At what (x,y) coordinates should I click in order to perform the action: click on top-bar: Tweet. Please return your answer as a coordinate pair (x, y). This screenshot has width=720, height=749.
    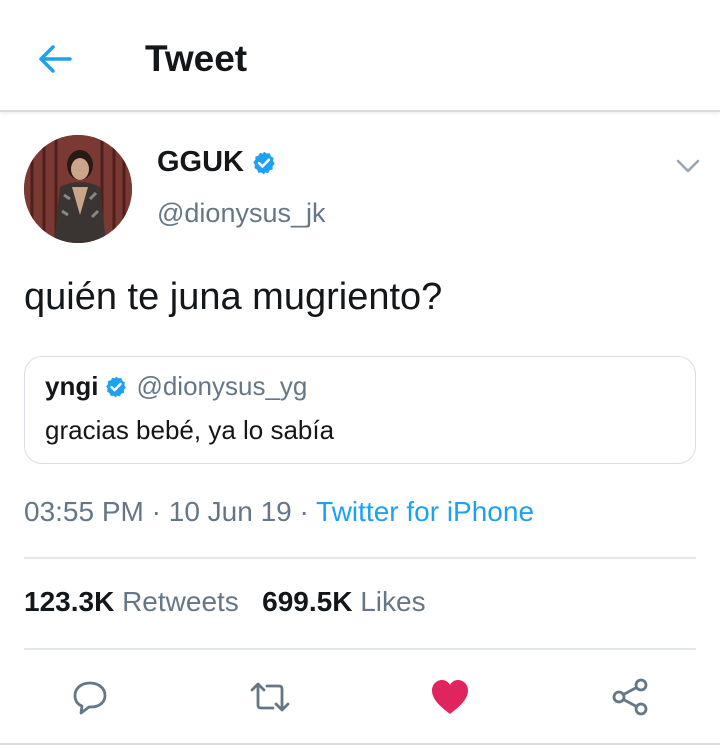
    Looking at the image, I should click on (360, 56).